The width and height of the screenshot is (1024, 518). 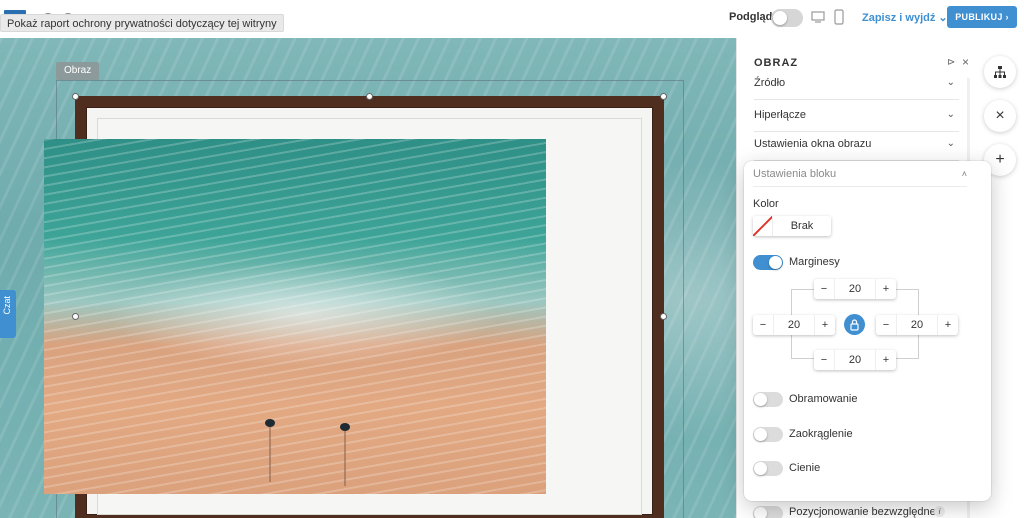 I want to click on margin-left-value: 20, so click(x=794, y=325).